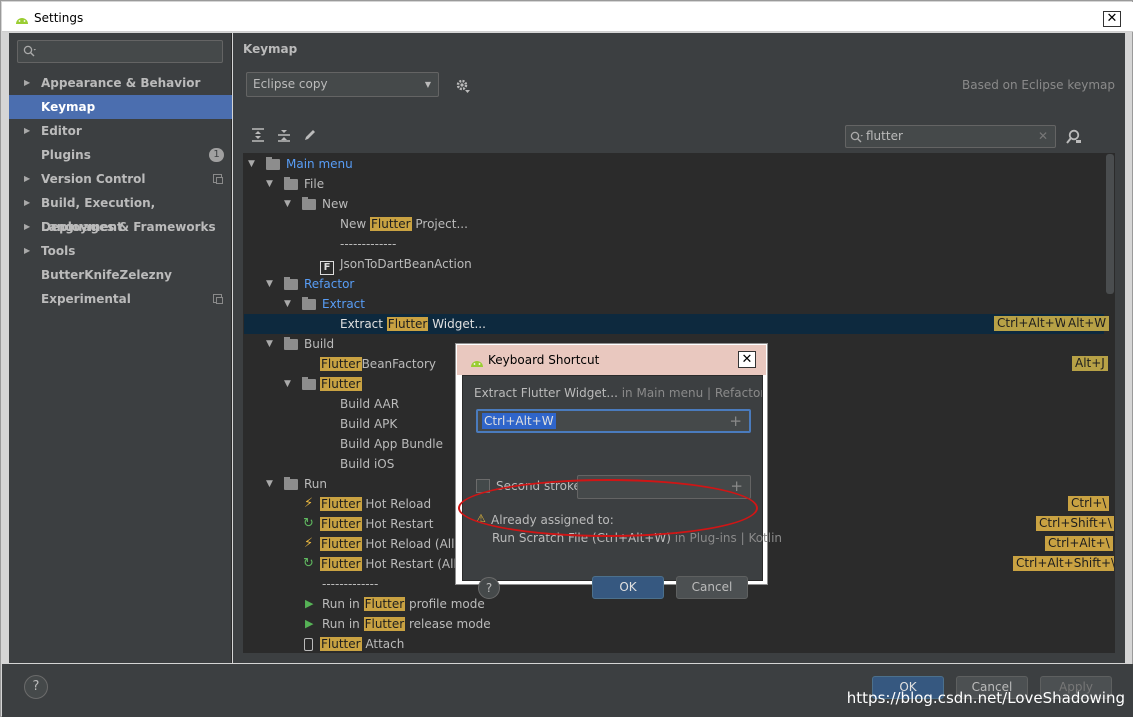 This screenshot has width=1133, height=717. Describe the element at coordinates (445, 604) in the screenshot. I see `label-suffix: profile mode` at that location.